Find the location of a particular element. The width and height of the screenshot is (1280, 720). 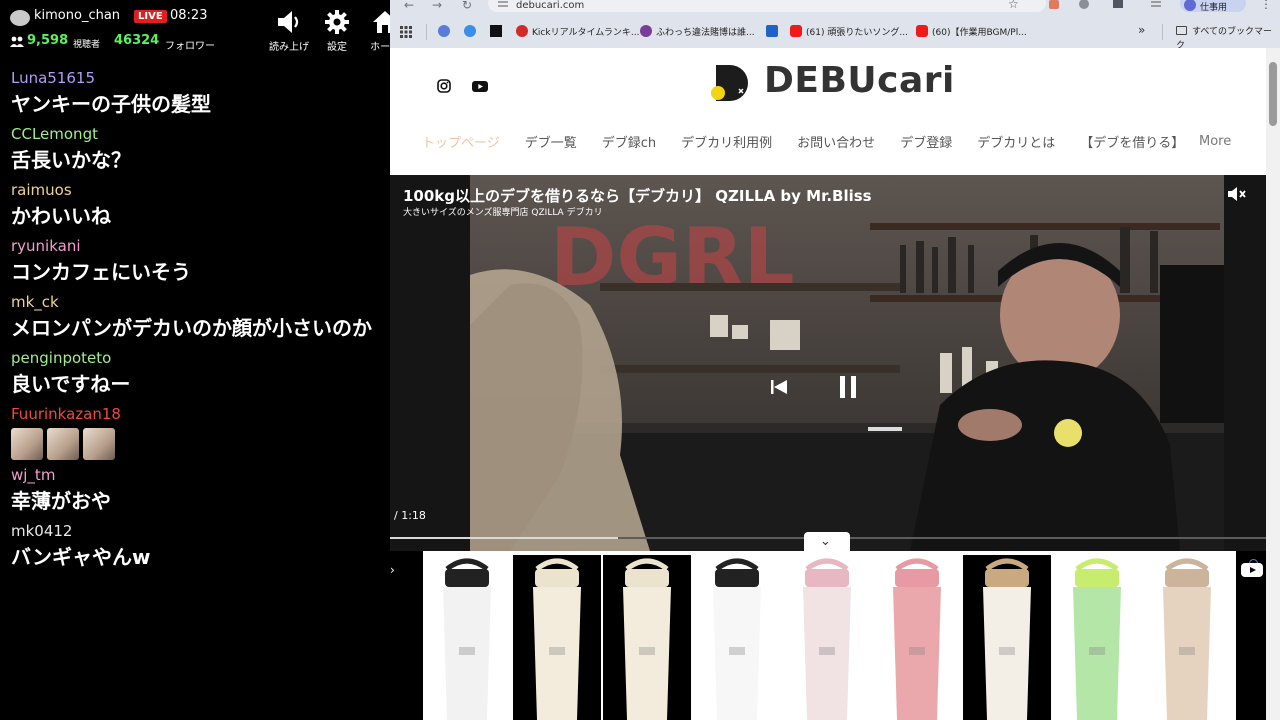

chat-message: wj_tm 幸薄がおや is located at coordinates (195, 491).